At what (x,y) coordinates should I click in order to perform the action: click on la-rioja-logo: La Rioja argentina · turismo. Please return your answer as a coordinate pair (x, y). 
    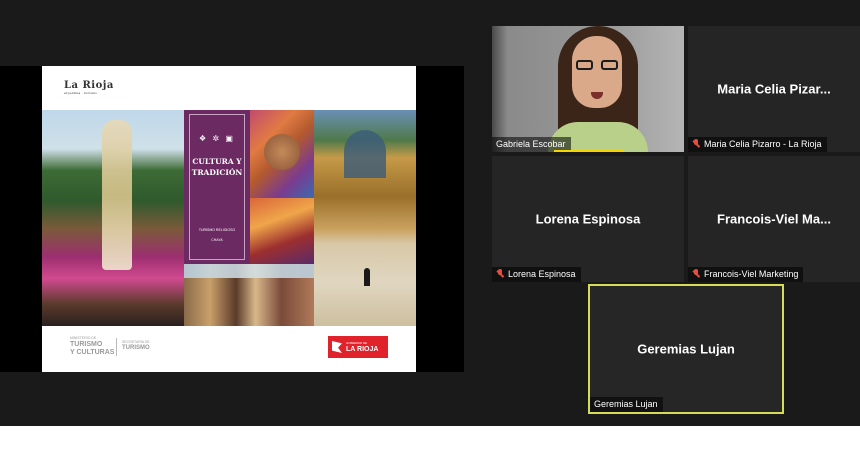
    Looking at the image, I should click on (89, 87).